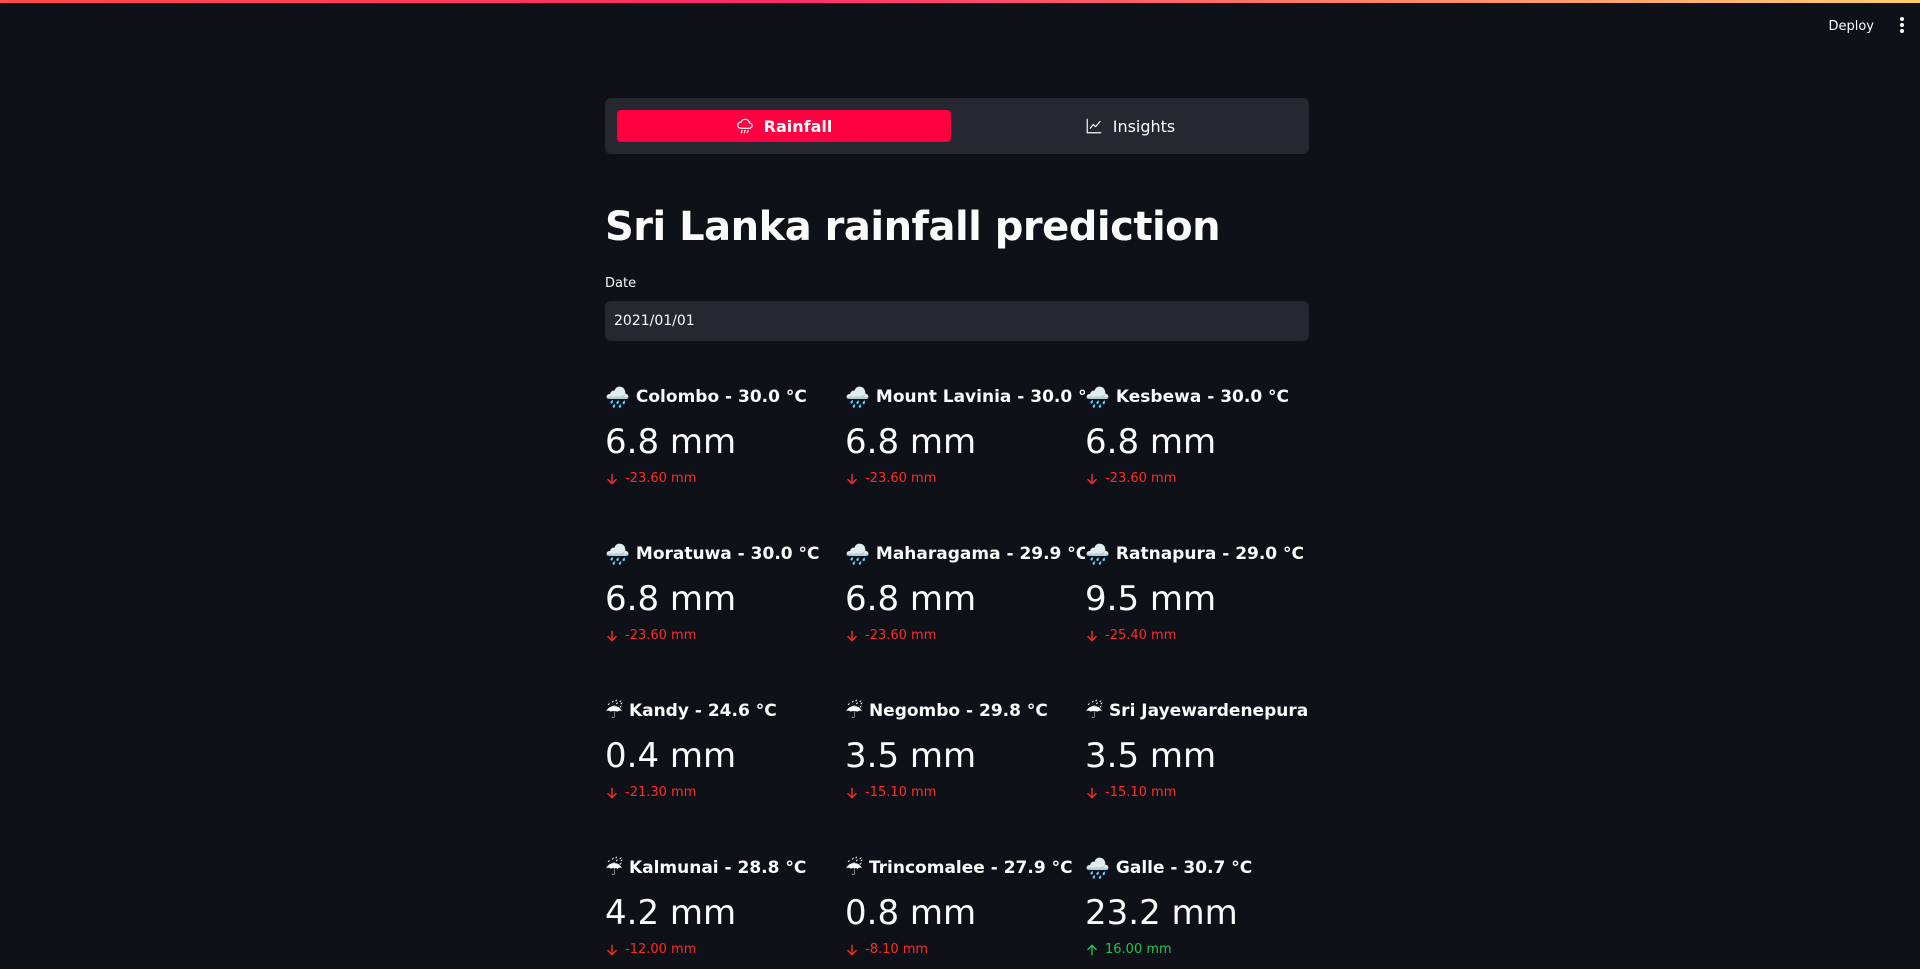  What do you see at coordinates (980, 397) in the screenshot?
I see `city-label: Mount Lavinia - 30.0 °C` at bounding box center [980, 397].